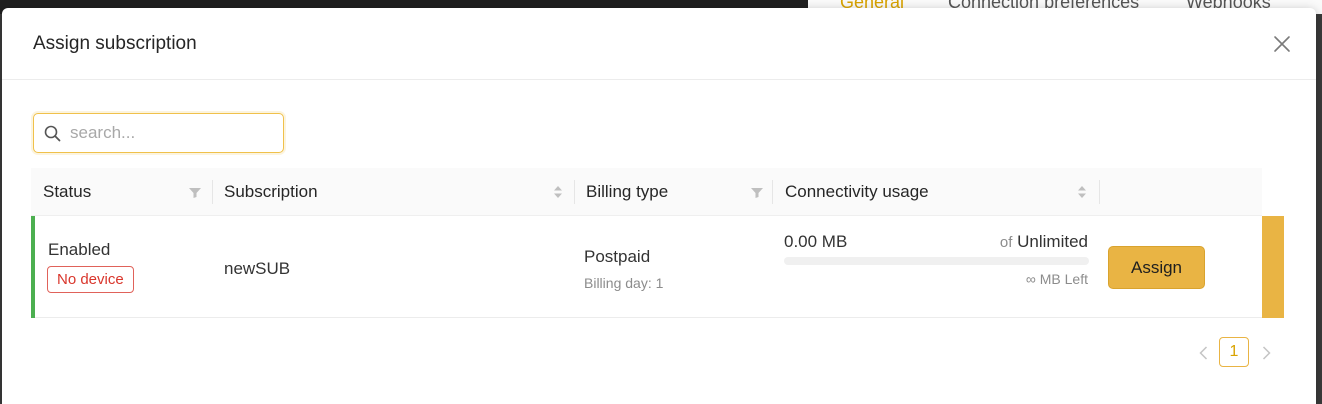  Describe the element at coordinates (1234, 352) in the screenshot. I see `pagination-page-1: 1` at that location.